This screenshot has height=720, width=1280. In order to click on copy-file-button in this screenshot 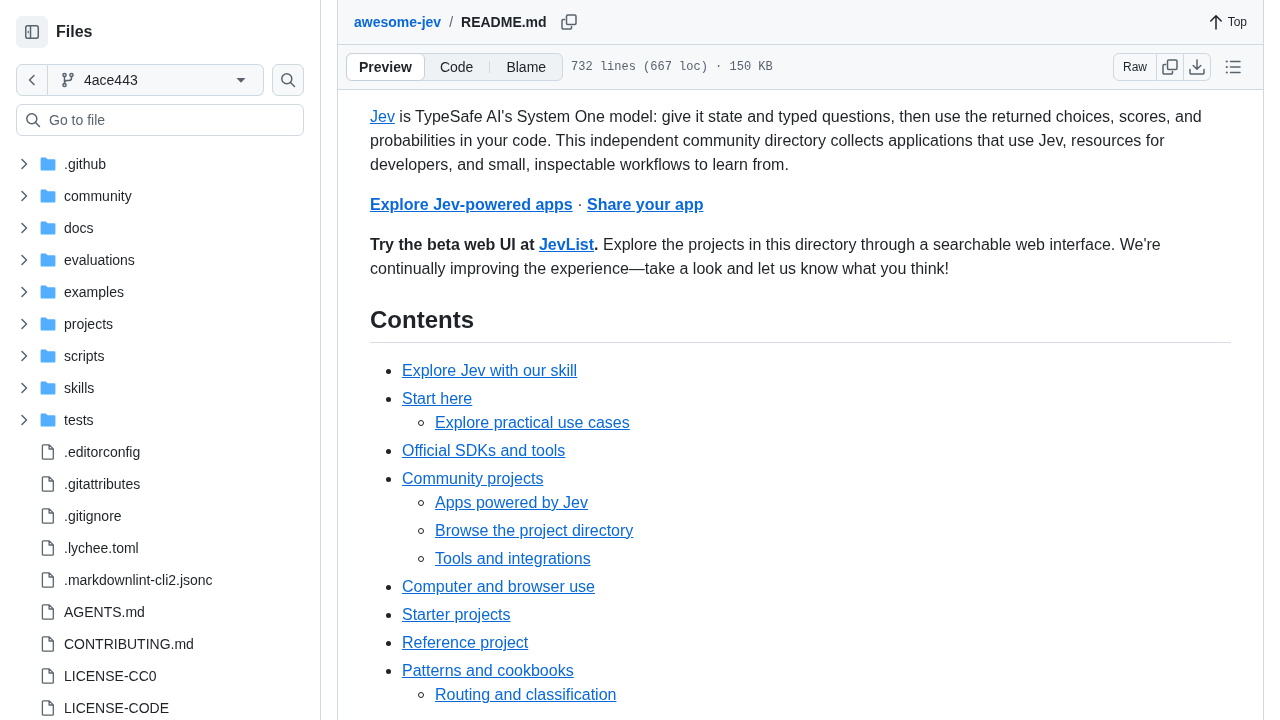, I will do `click(1170, 67)`.